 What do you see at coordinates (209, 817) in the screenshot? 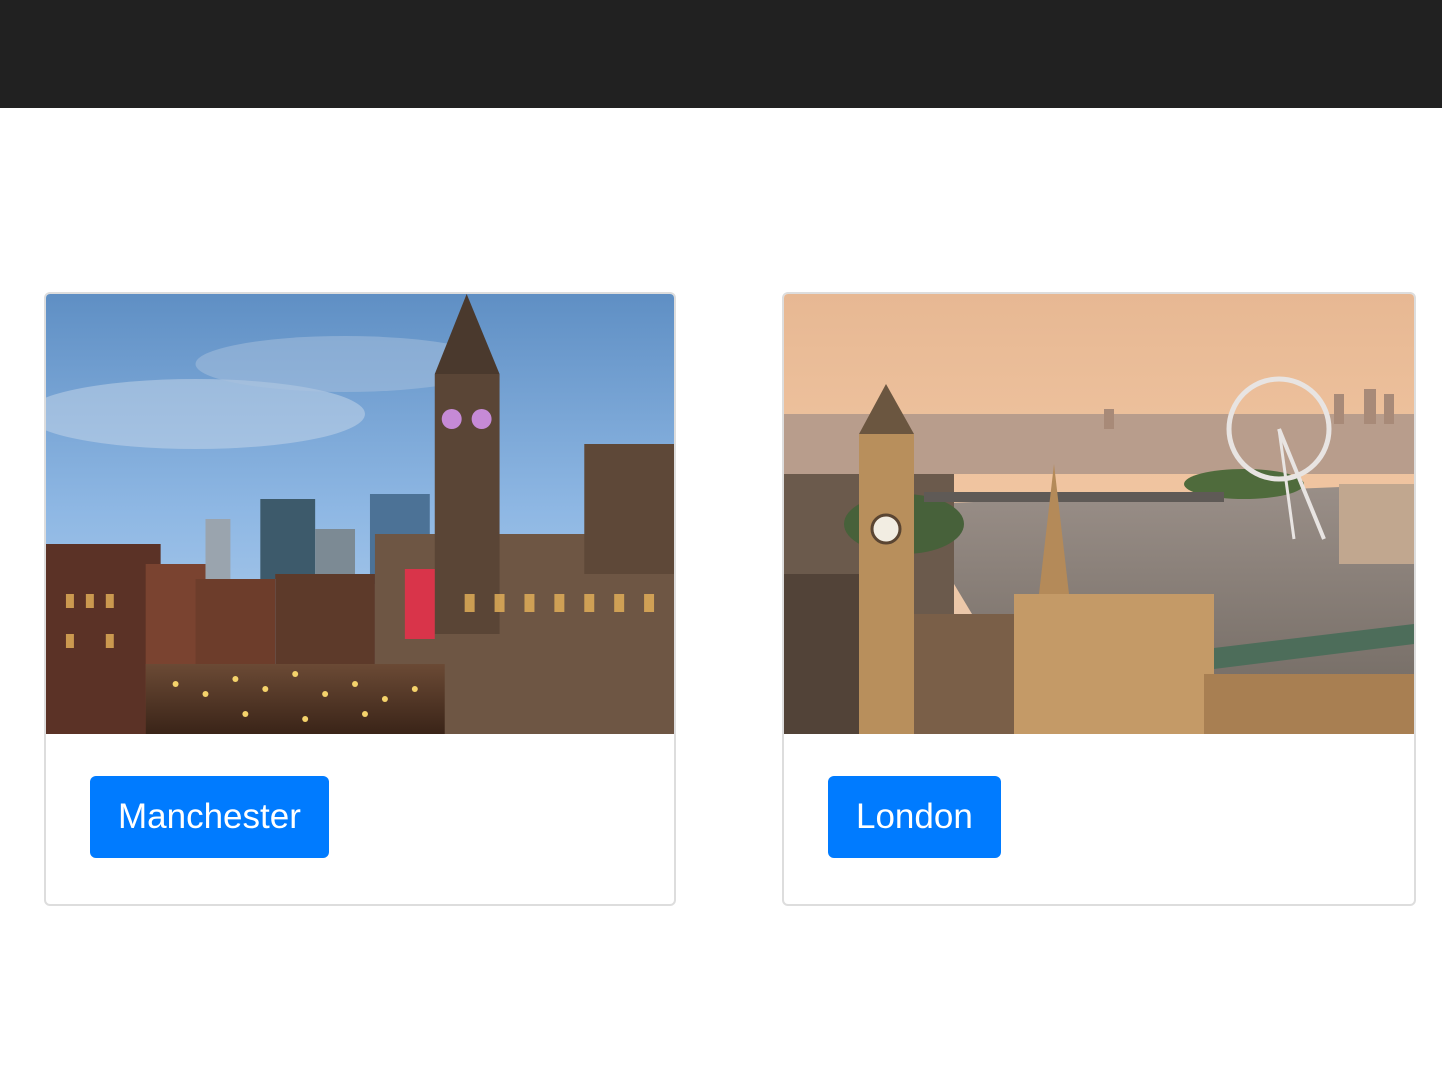
I see `manchester-button: Manchester` at bounding box center [209, 817].